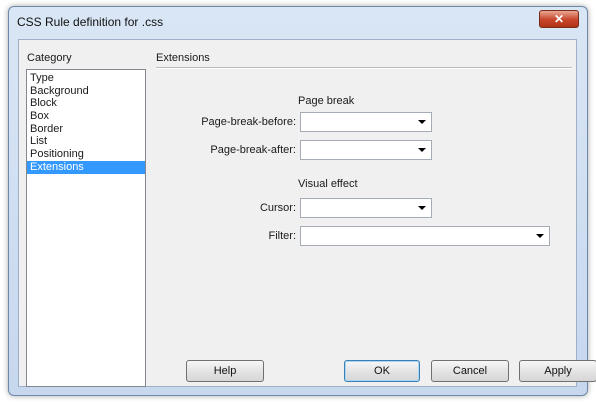  What do you see at coordinates (86, 103) in the screenshot?
I see `category-item-block: Block` at bounding box center [86, 103].